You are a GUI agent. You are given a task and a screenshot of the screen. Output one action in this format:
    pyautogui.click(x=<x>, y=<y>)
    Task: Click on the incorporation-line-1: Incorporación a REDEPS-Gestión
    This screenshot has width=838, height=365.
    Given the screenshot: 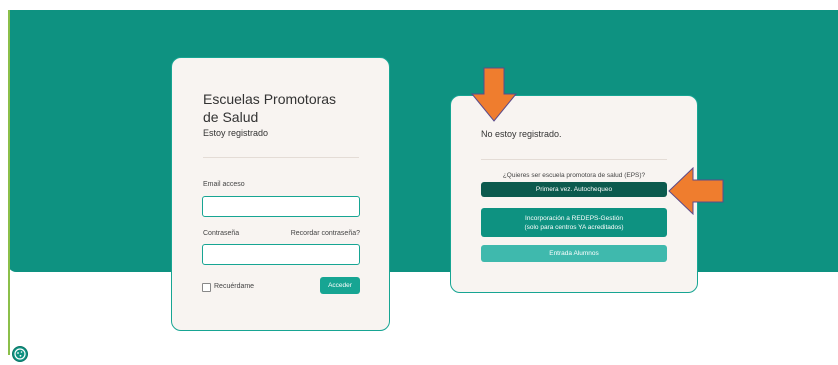 What is the action you would take?
    pyautogui.click(x=574, y=218)
    